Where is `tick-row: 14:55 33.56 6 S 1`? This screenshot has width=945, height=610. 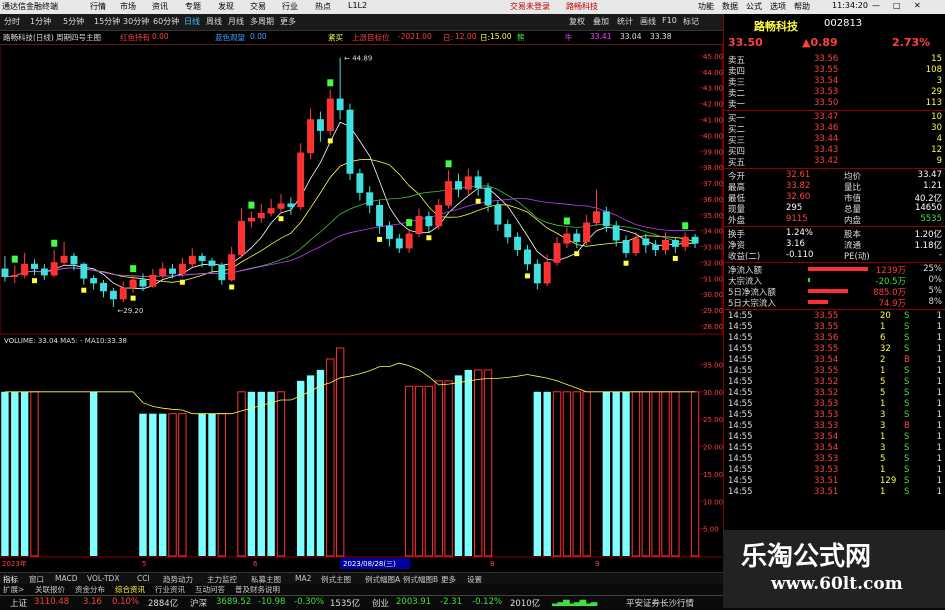 tick-row: 14:55 33.56 6 S 1 is located at coordinates (834, 338).